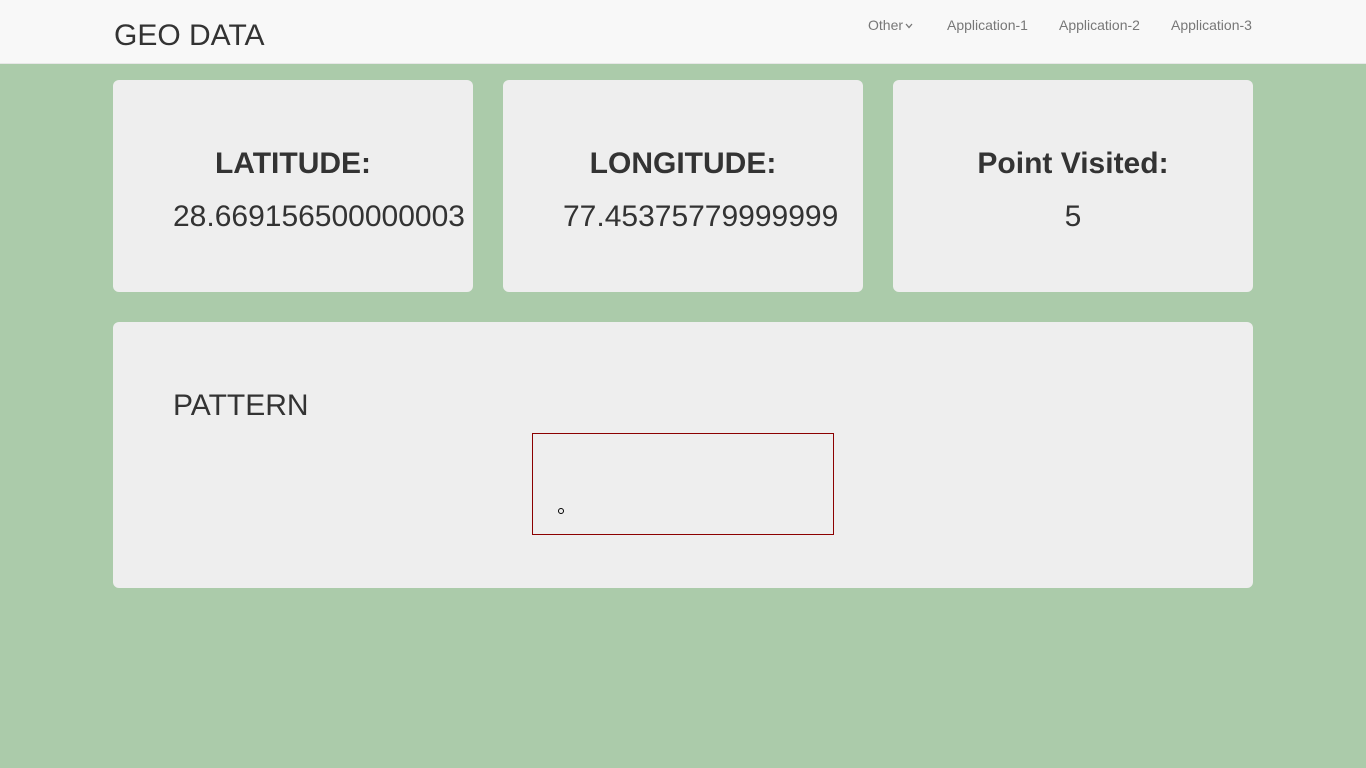 This screenshot has width=1366, height=768. Describe the element at coordinates (319, 216) in the screenshot. I see `latitude-value: 28.669156500000003` at that location.